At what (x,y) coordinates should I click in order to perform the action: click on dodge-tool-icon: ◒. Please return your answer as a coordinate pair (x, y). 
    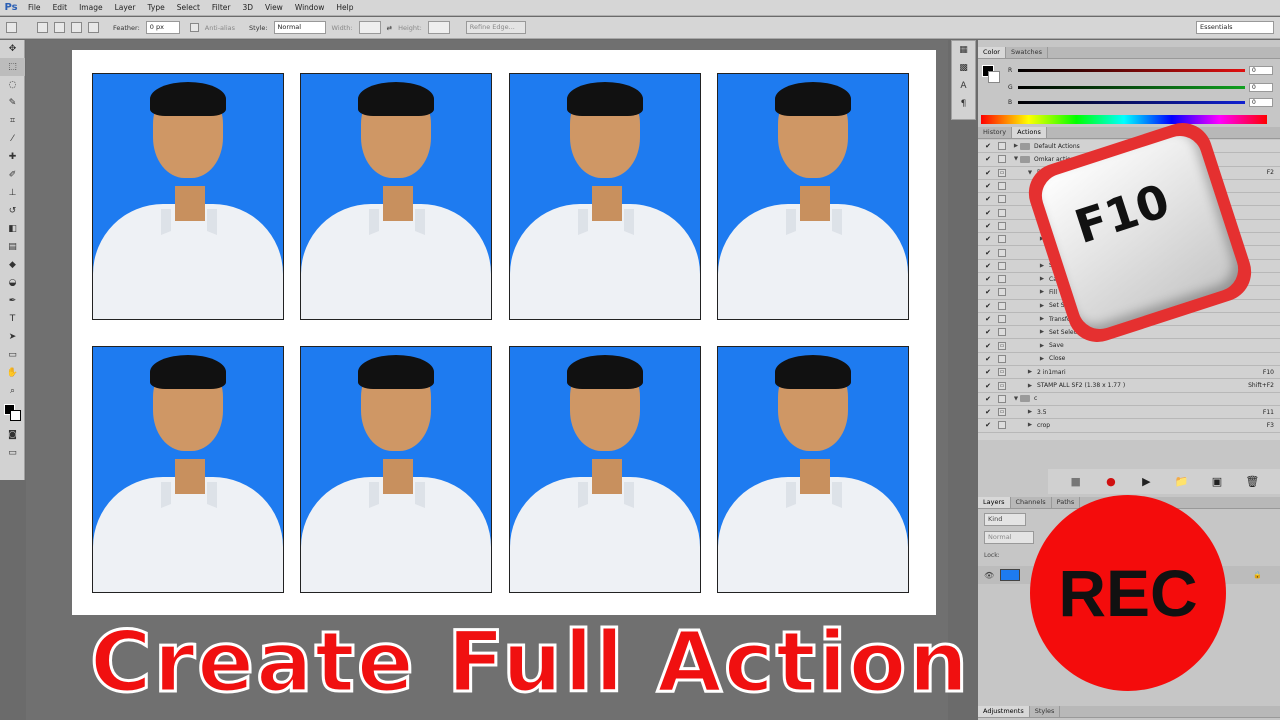
    Looking at the image, I should click on (12, 283).